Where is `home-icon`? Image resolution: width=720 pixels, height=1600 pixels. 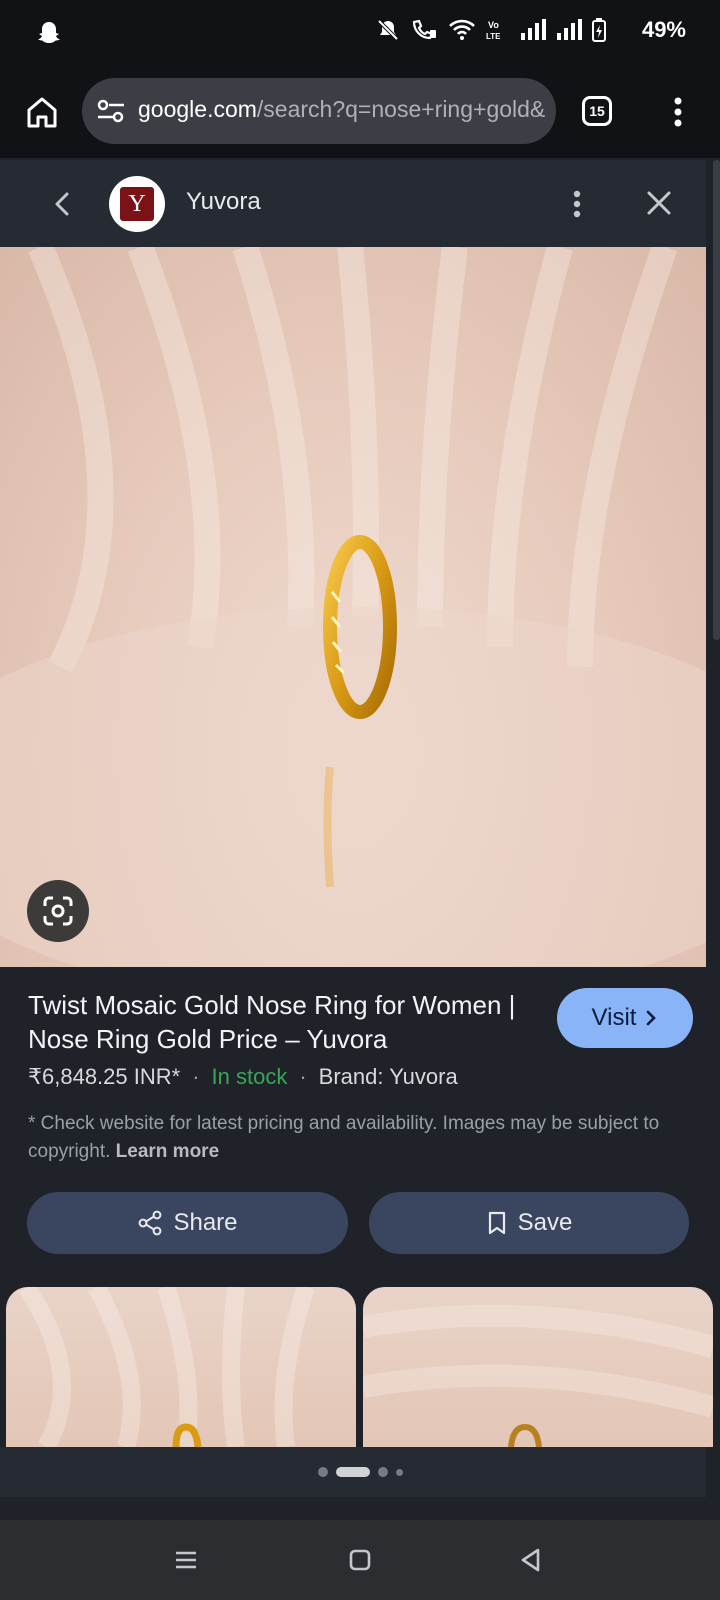 home-icon is located at coordinates (42, 112).